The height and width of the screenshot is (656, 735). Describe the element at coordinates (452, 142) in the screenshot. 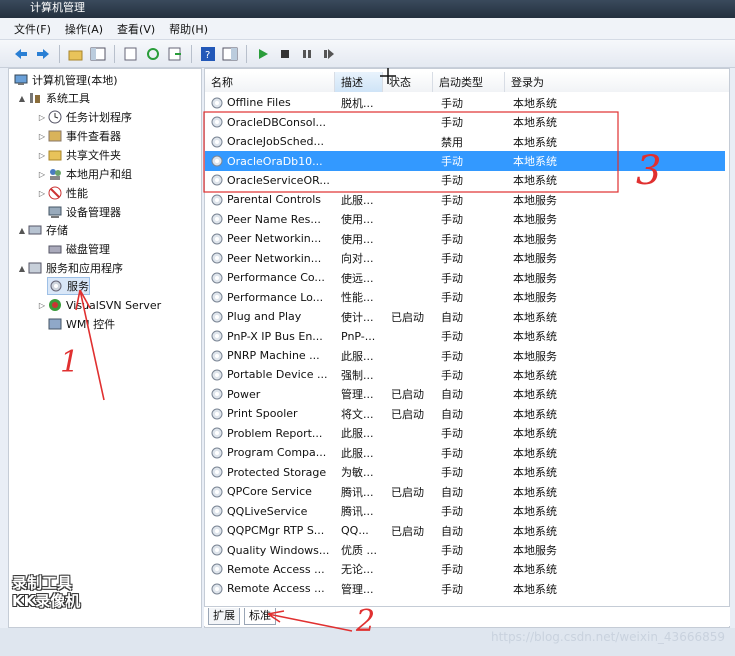

I see `service-startup-type: 禁用` at that location.